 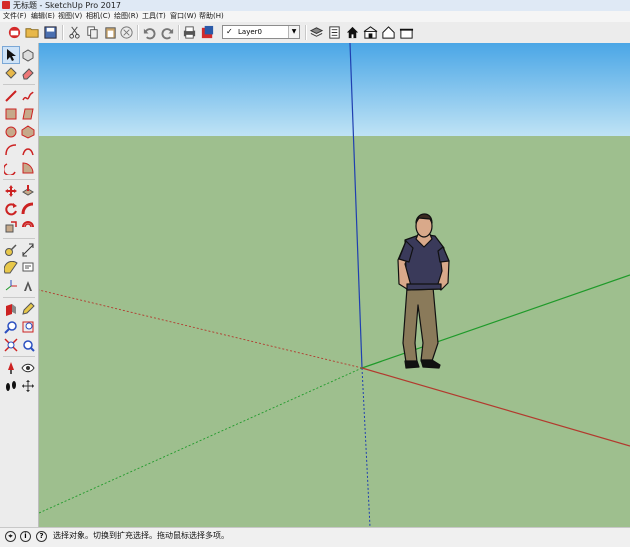 I want to click on paste-icon, so click(x=110, y=32).